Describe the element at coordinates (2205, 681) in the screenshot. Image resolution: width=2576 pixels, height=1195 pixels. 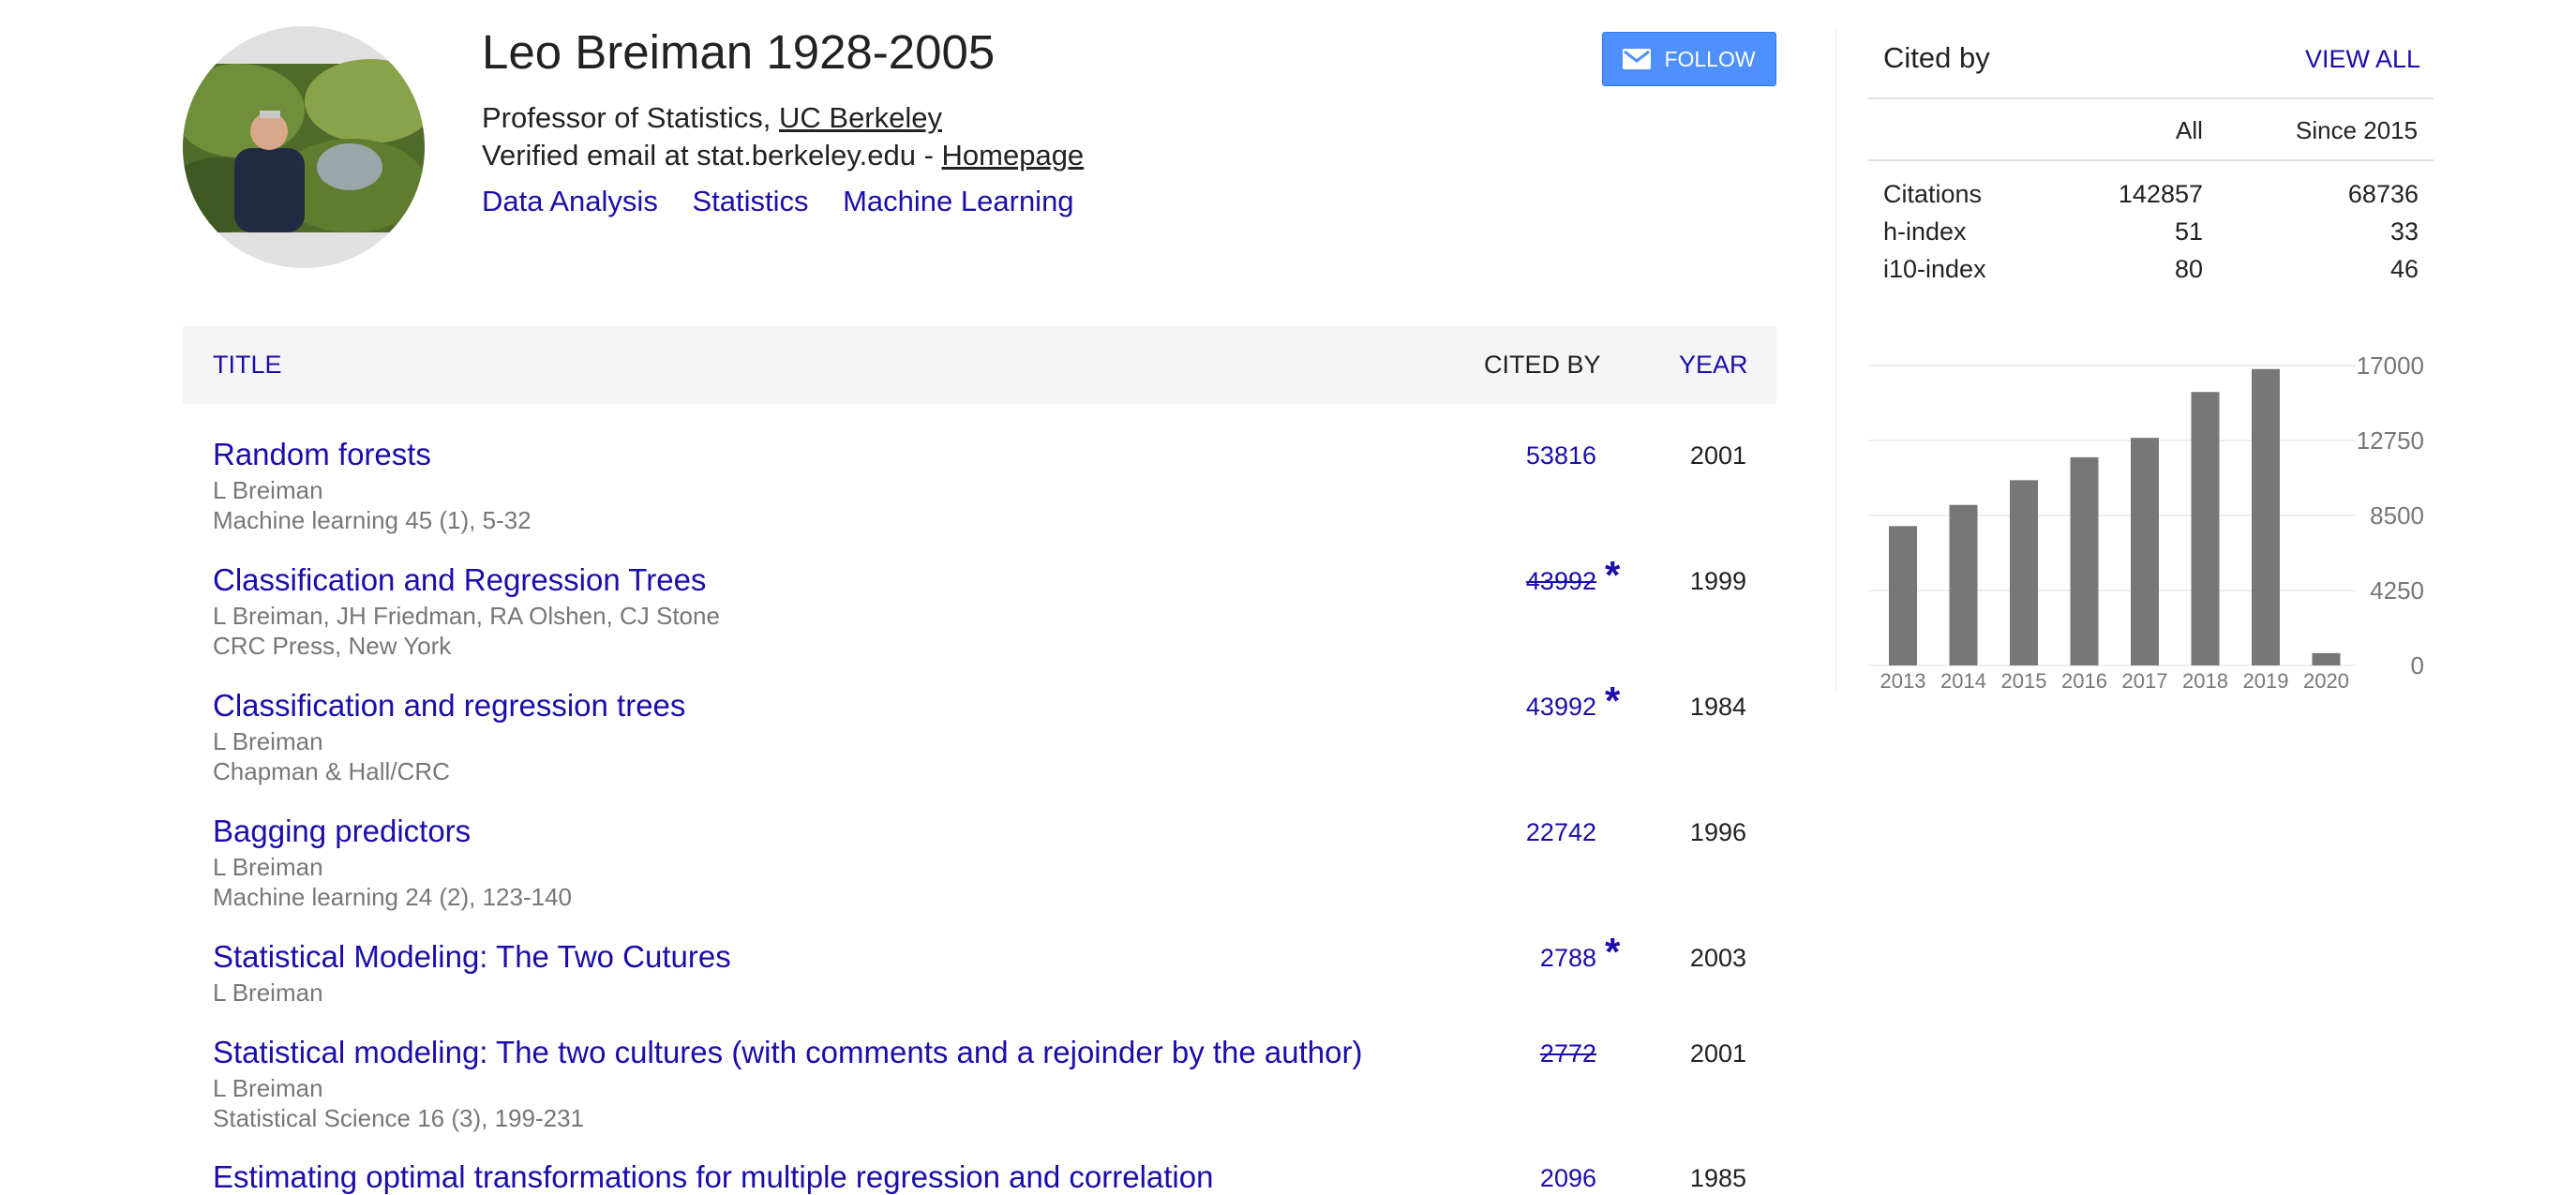
I see `chart-x-tick-label: 2018` at that location.